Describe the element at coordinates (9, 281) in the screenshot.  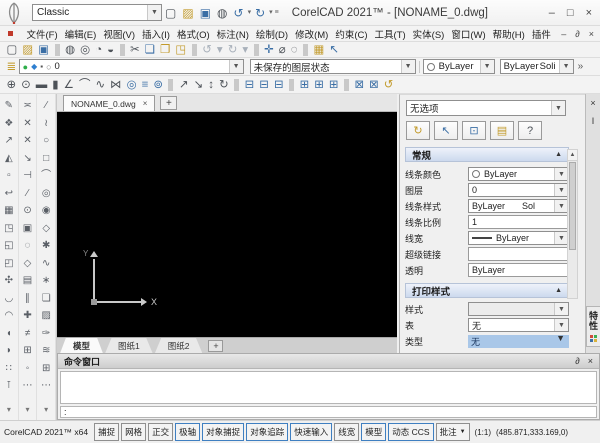
I see `extend-tool-icon: ✣` at that location.